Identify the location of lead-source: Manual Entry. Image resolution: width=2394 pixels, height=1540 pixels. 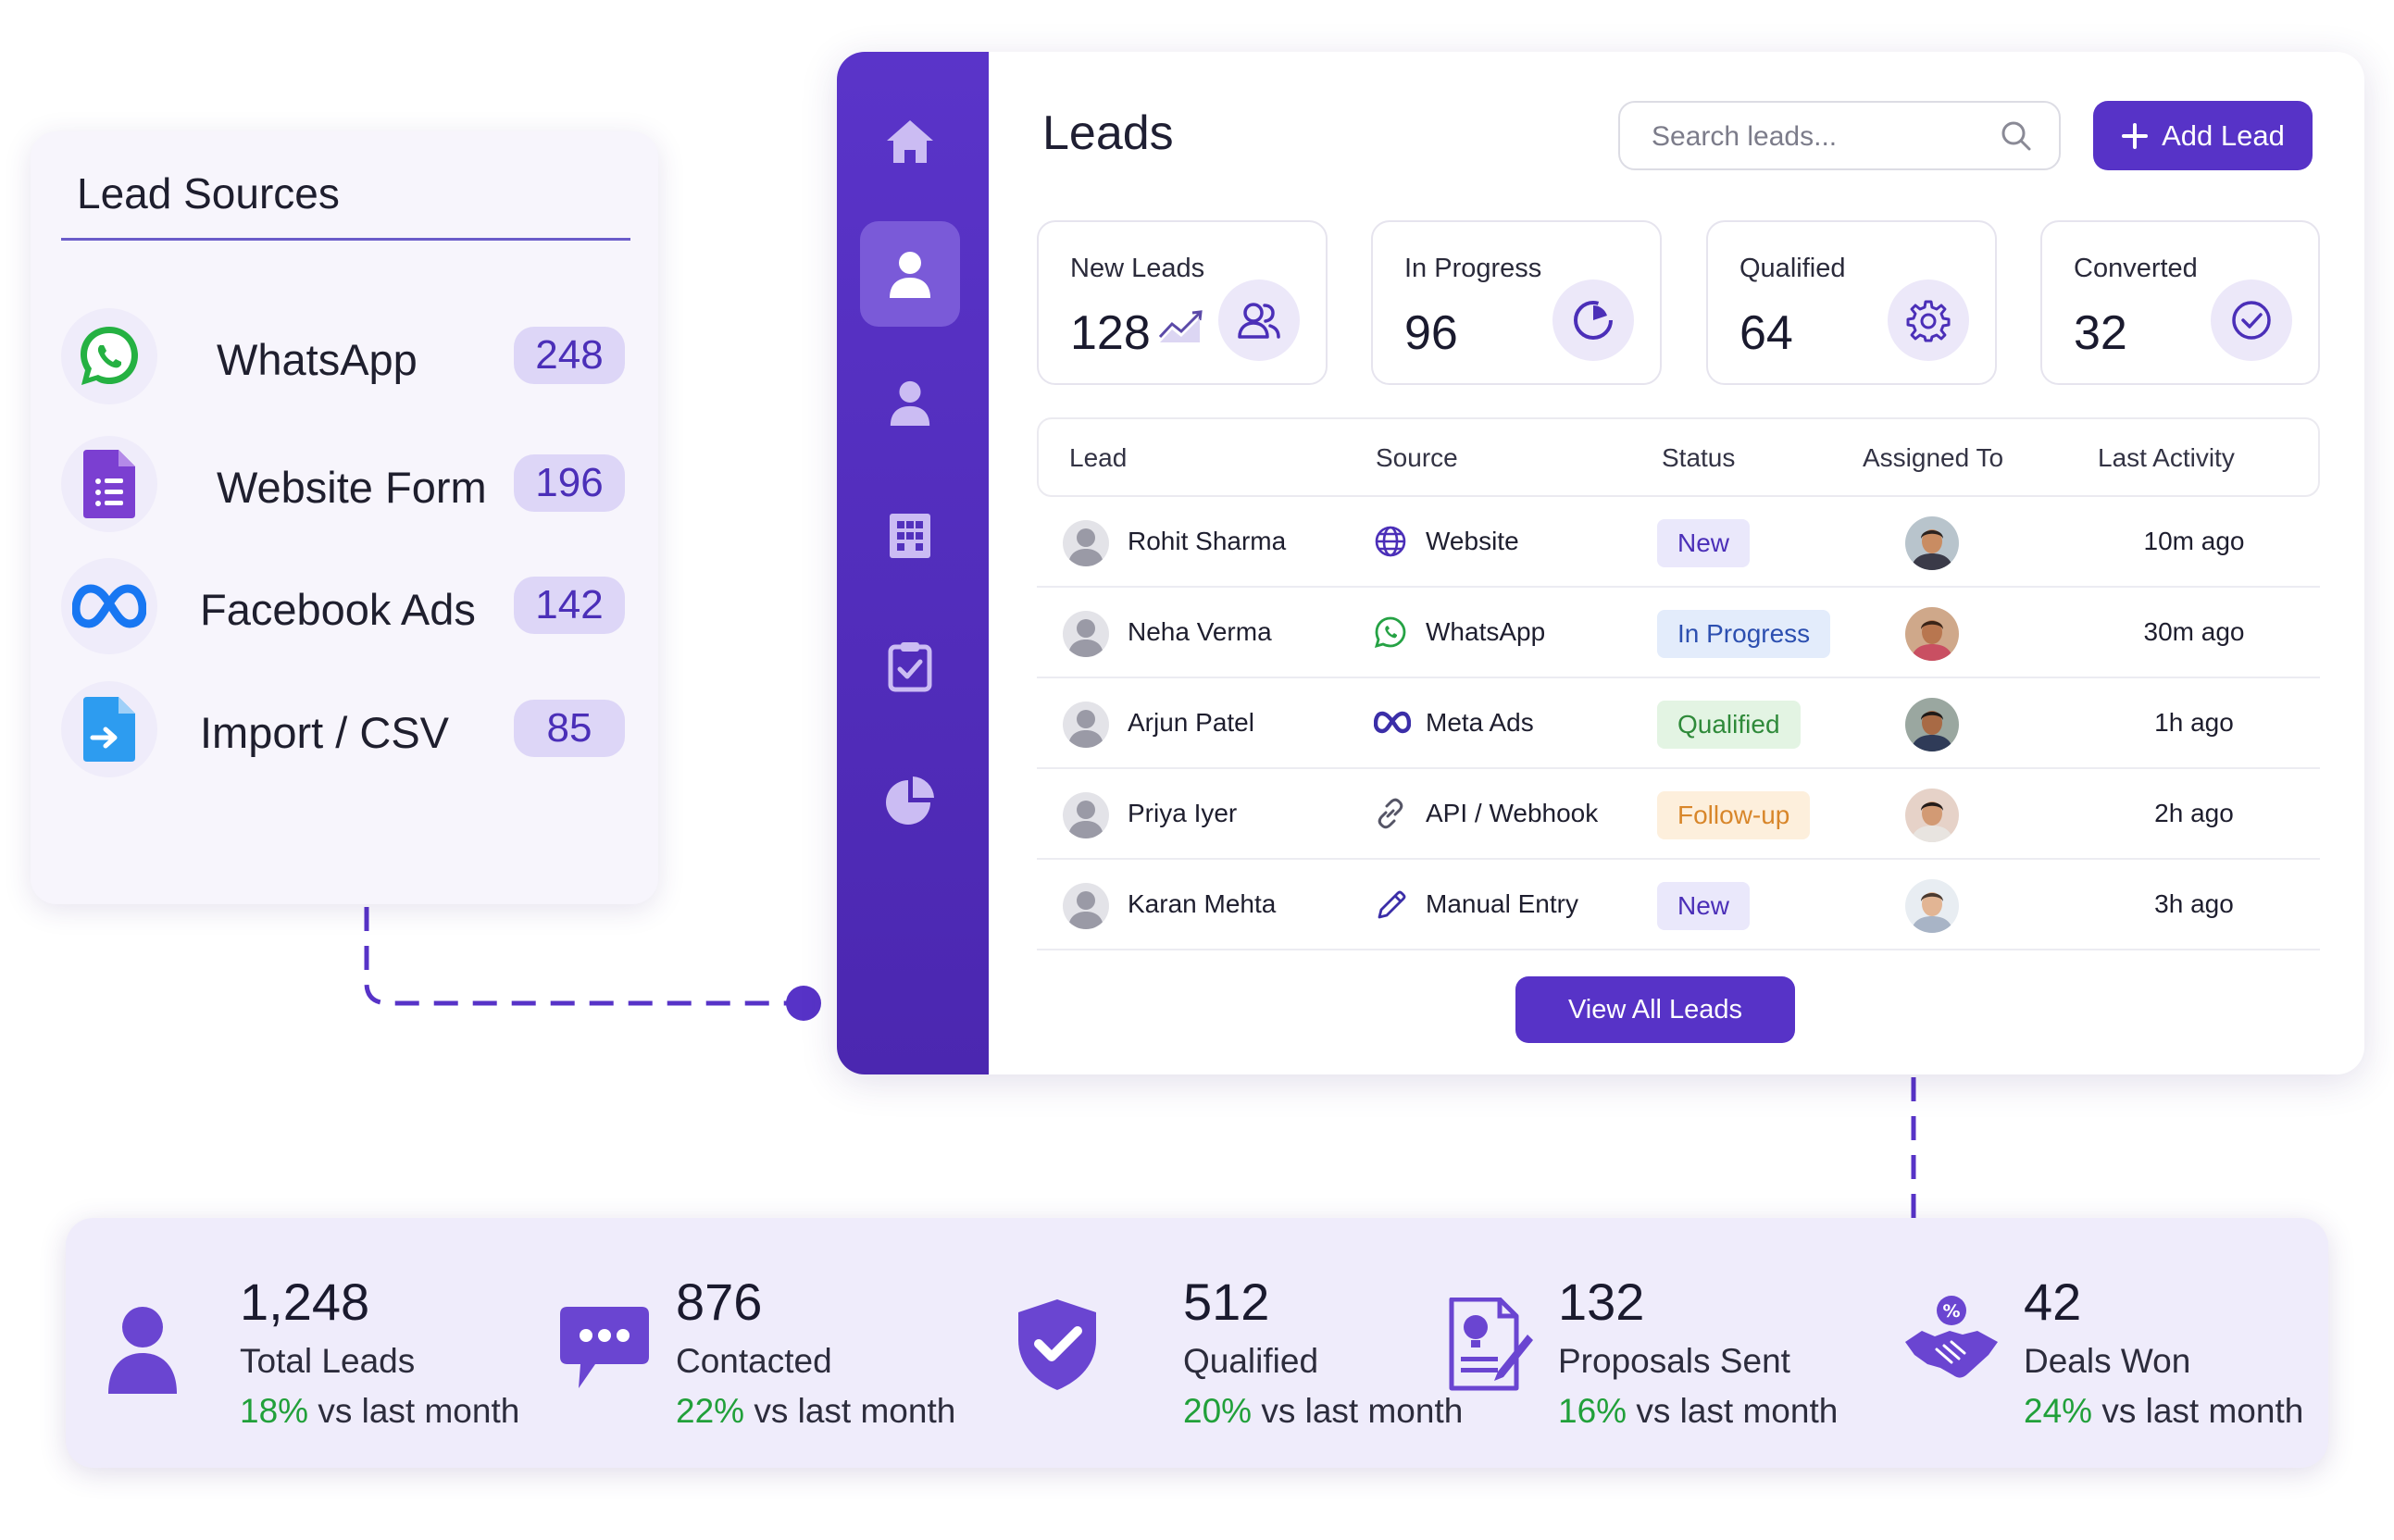
(1502, 903).